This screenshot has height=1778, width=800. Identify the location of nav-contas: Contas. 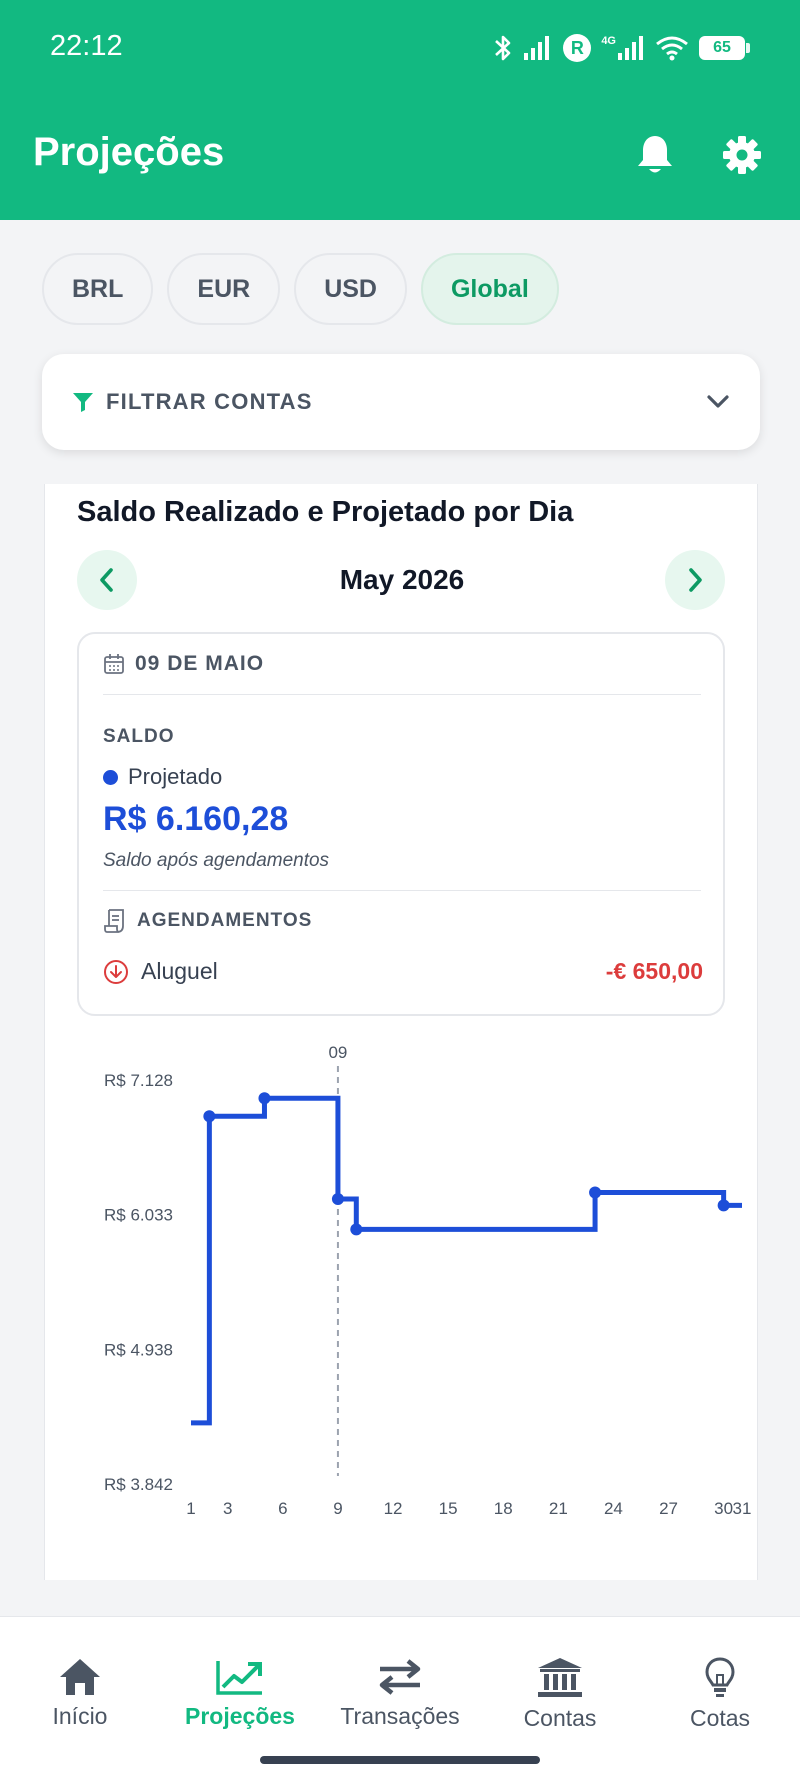
(560, 1694).